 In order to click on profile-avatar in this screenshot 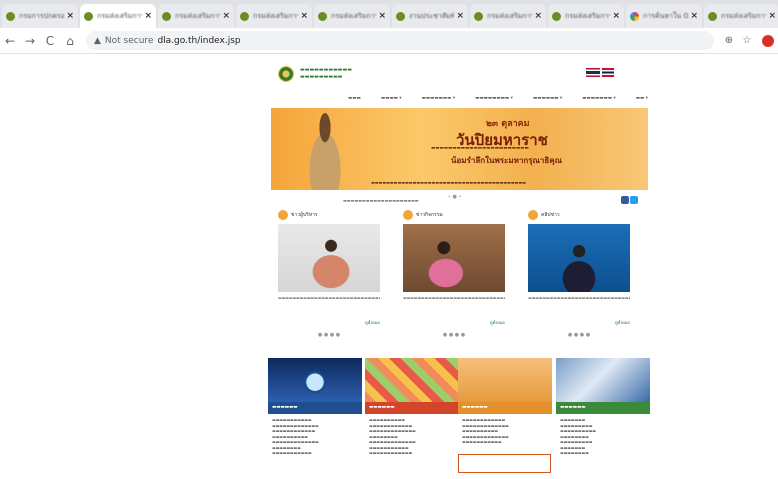, I will do `click(768, 40)`.